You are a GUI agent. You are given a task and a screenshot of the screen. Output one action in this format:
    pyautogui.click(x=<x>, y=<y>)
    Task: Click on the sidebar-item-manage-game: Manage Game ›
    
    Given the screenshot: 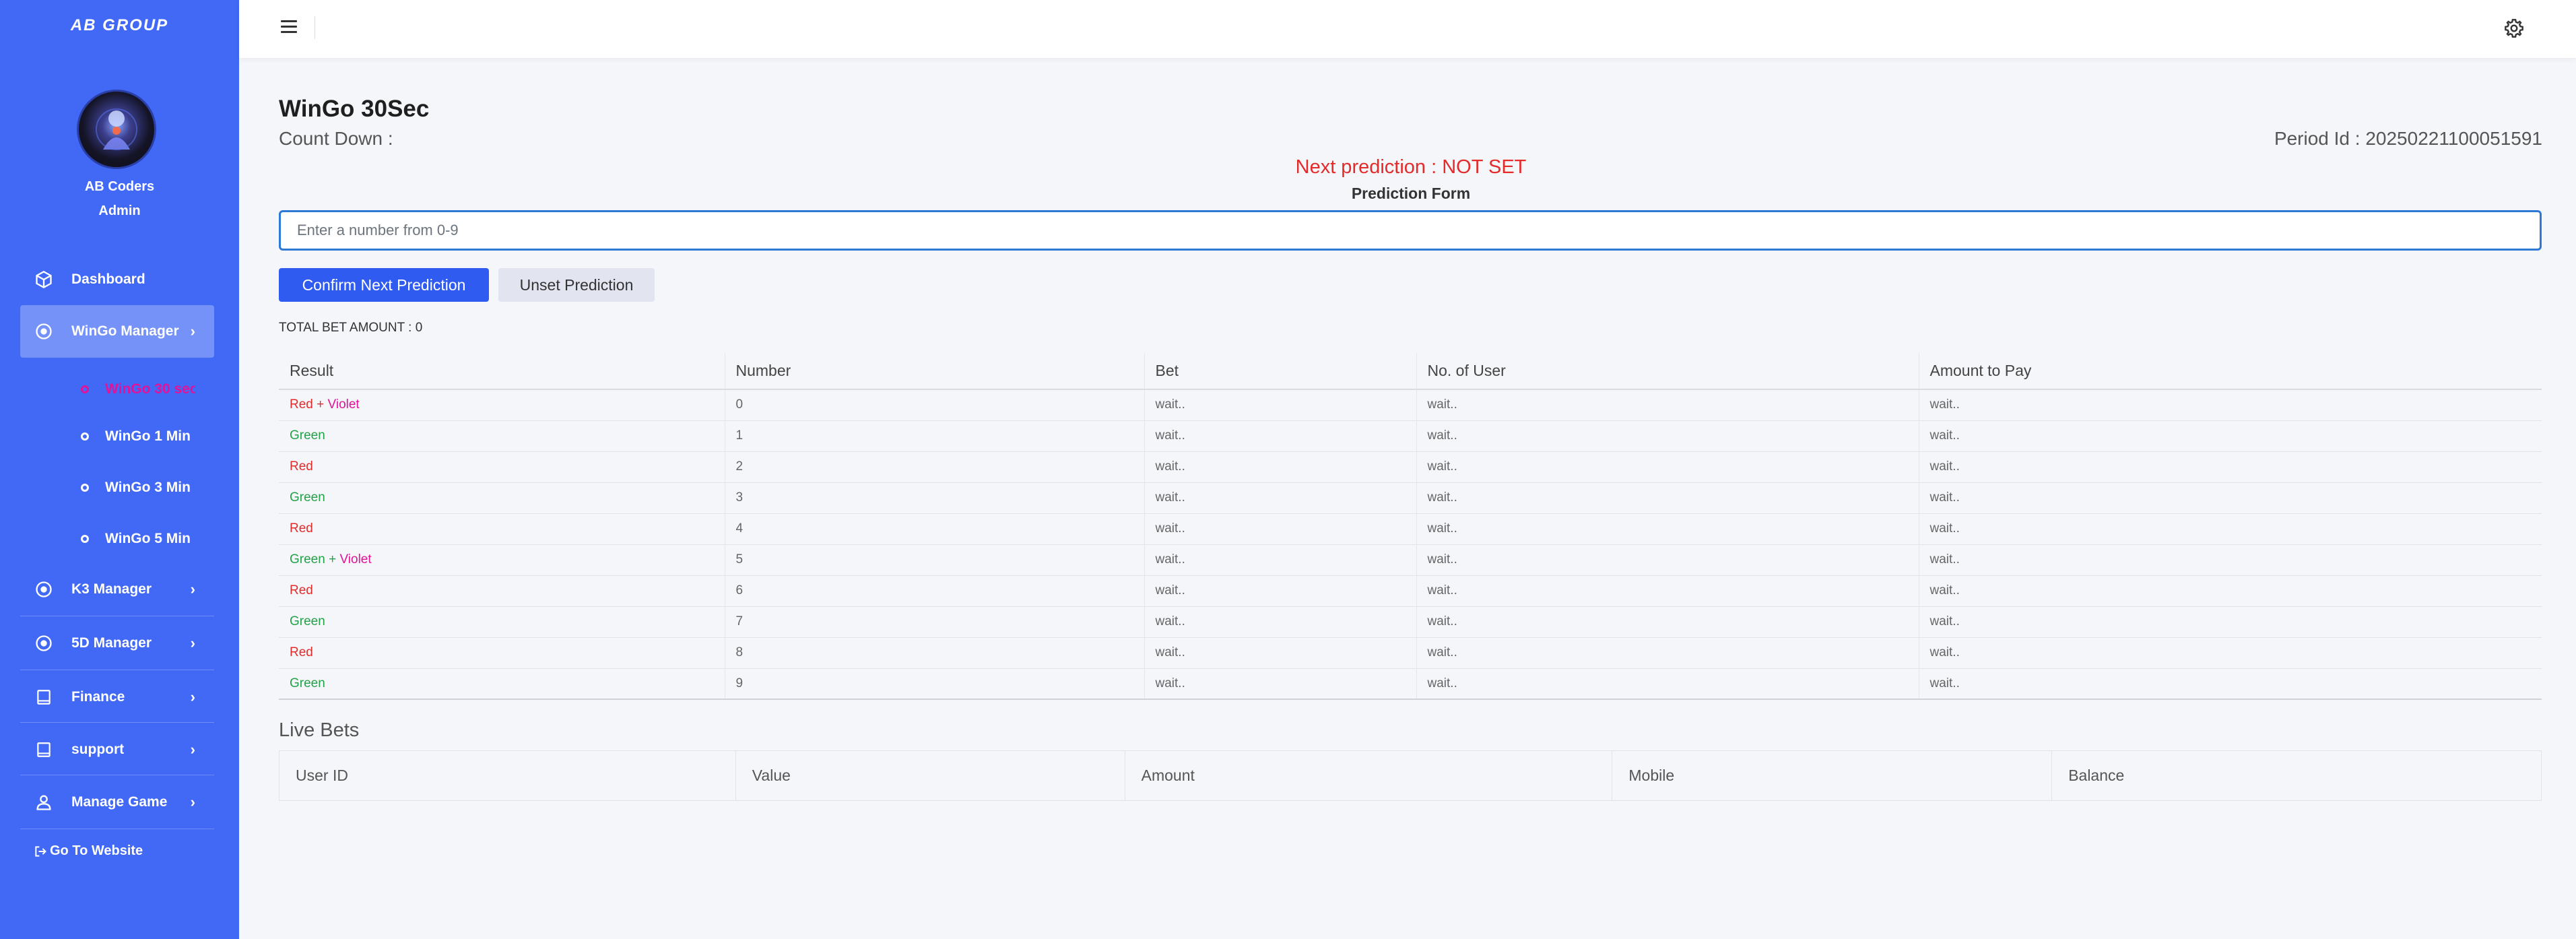 What is the action you would take?
    pyautogui.click(x=117, y=802)
    